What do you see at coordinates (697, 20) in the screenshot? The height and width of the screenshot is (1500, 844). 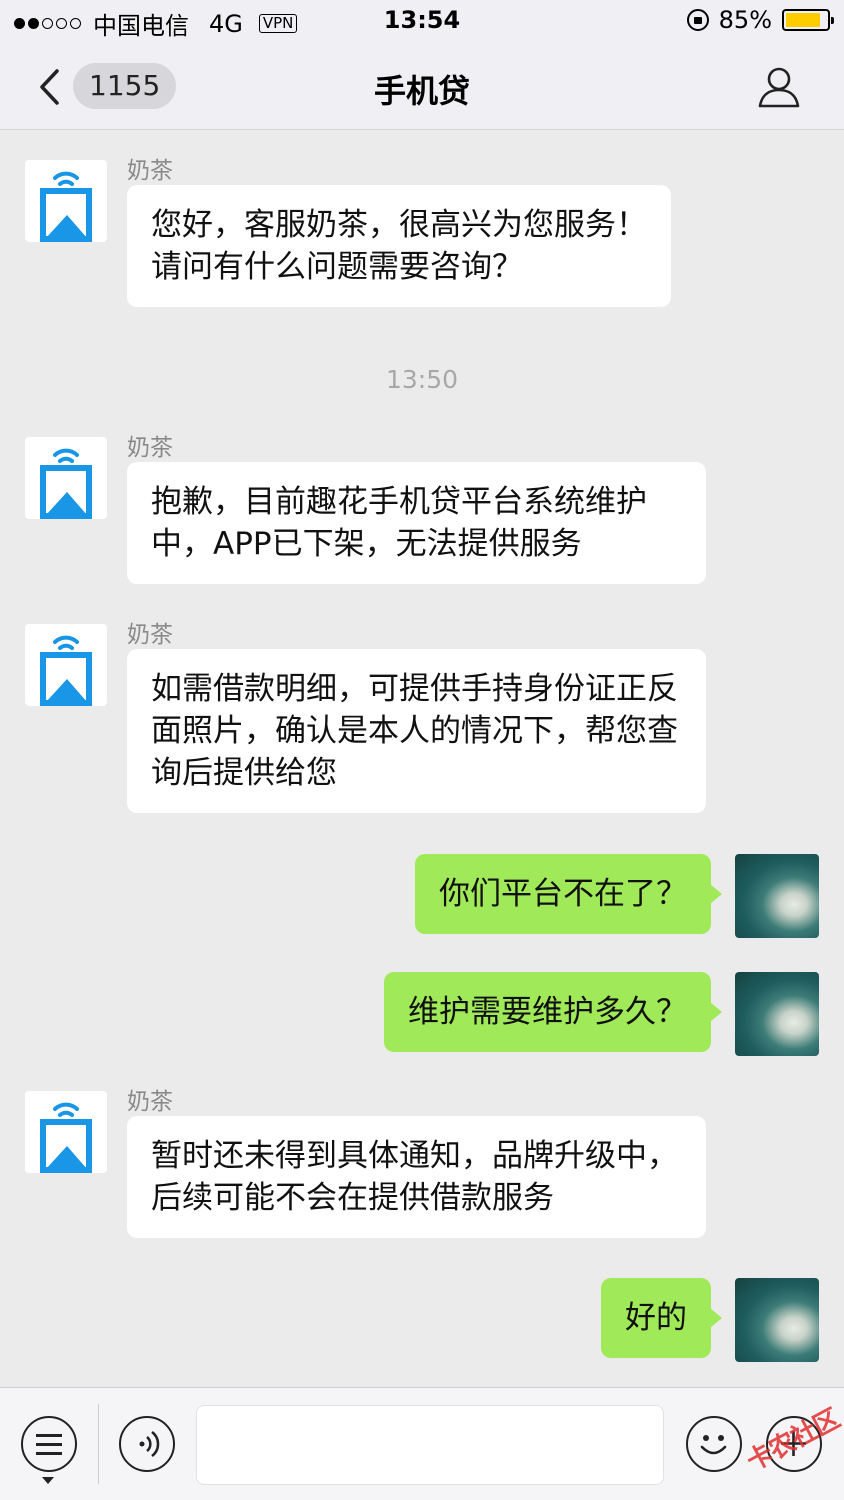 I see `rotation-lock-icon` at bounding box center [697, 20].